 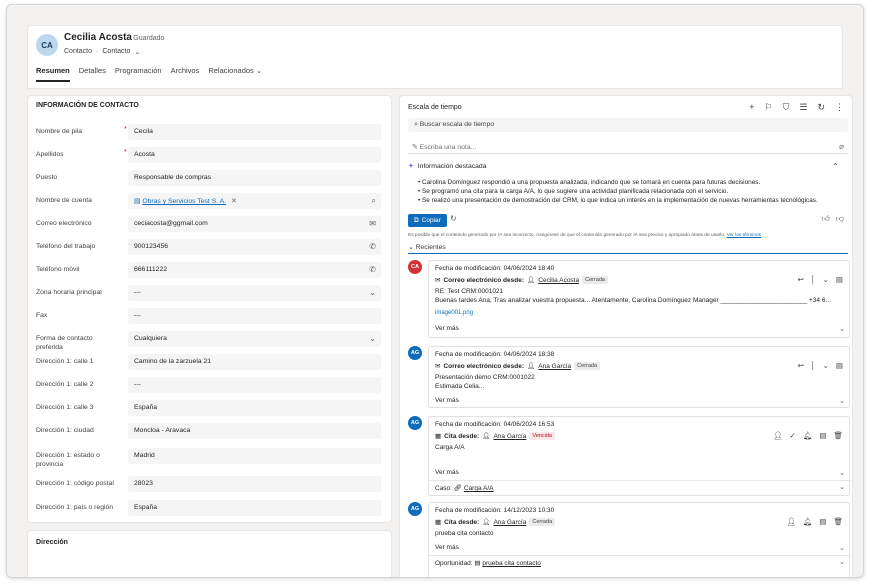 What do you see at coordinates (511, 563) in the screenshot?
I see `opportunity-link: prueba cita contacto` at bounding box center [511, 563].